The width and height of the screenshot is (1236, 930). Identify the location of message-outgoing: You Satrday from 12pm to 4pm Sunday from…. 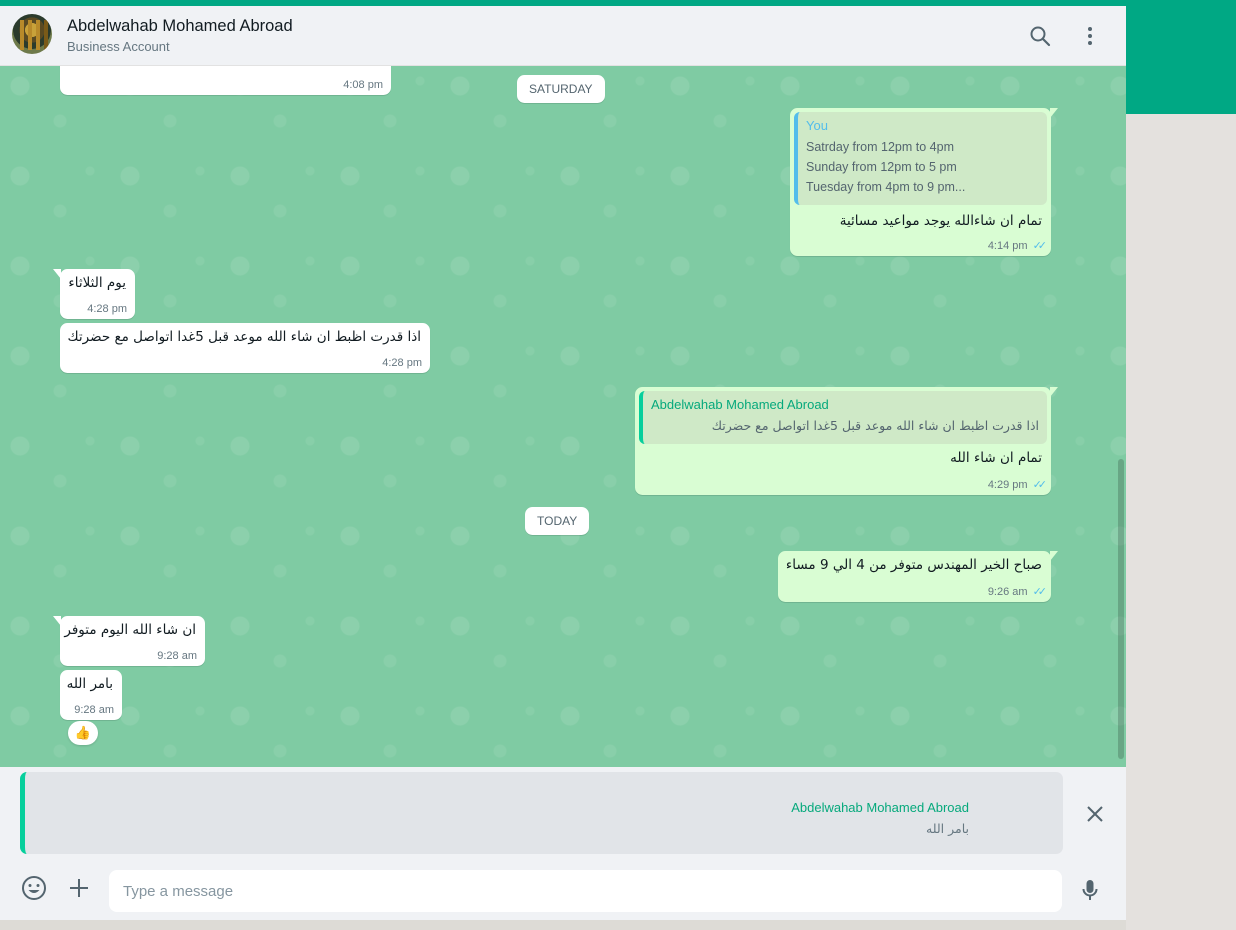
(924, 182).